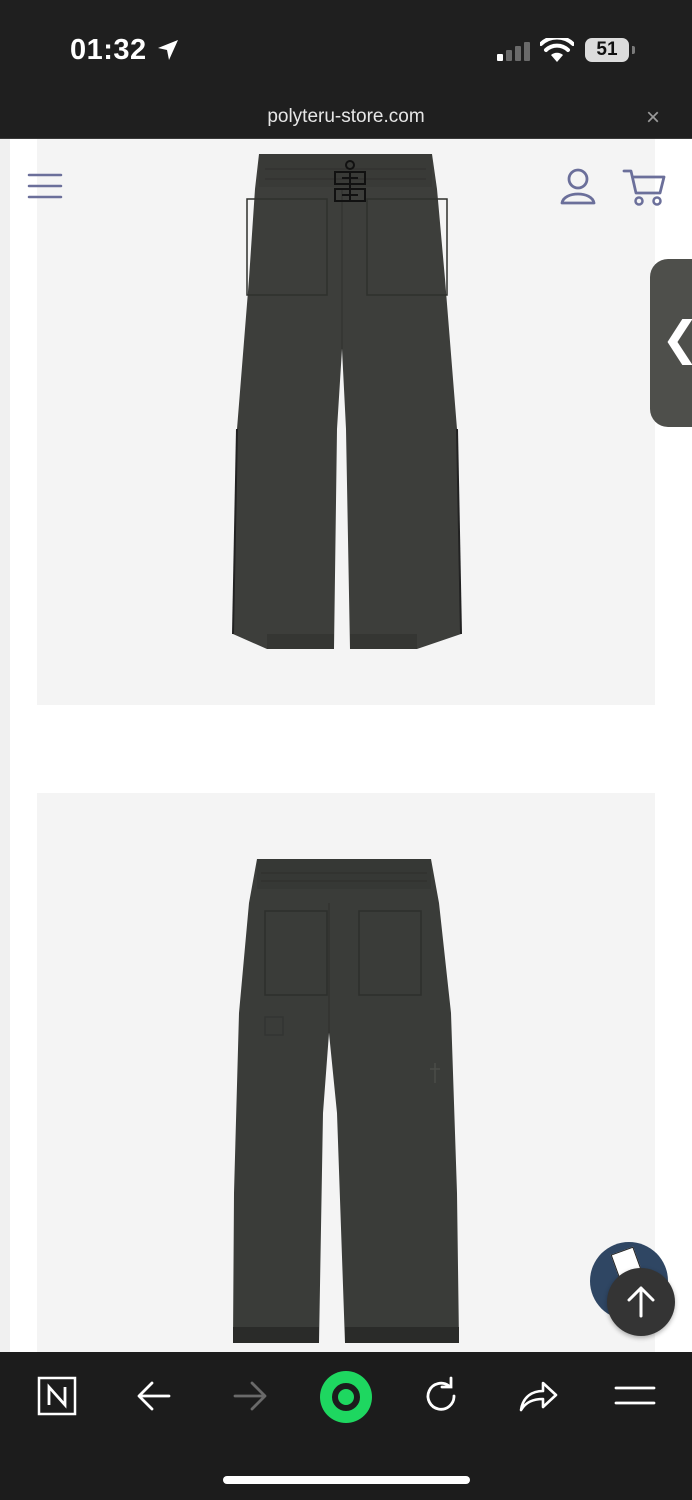 This screenshot has width=692, height=1500. What do you see at coordinates (346, 50) in the screenshot?
I see `status-bar: 01:32 51` at bounding box center [346, 50].